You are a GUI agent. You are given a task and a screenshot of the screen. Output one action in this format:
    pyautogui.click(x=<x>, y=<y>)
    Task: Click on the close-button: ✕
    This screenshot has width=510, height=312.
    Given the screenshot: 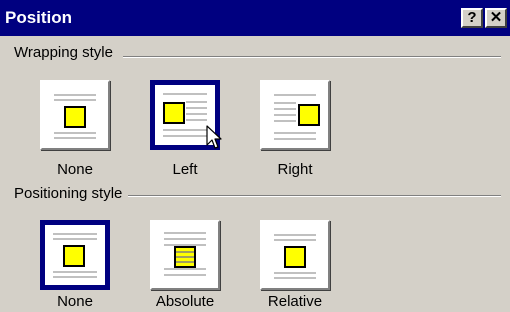 What is the action you would take?
    pyautogui.click(x=496, y=18)
    